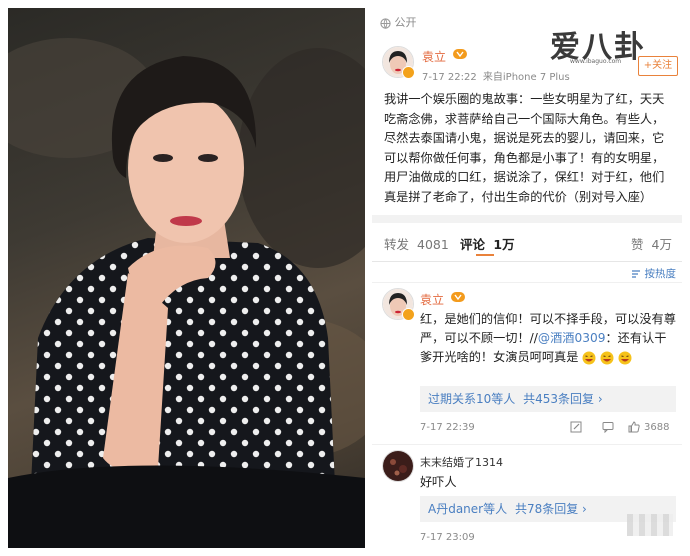  I want to click on like-count: 4万, so click(661, 244).